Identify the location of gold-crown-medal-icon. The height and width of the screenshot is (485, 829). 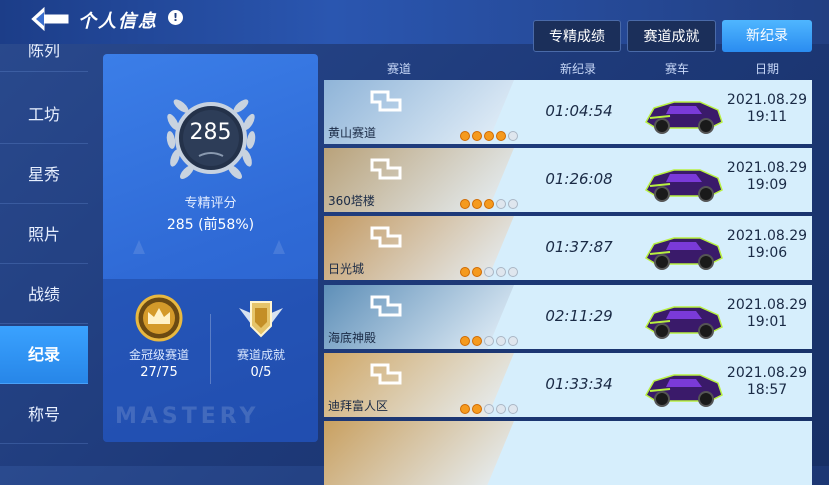
(159, 318).